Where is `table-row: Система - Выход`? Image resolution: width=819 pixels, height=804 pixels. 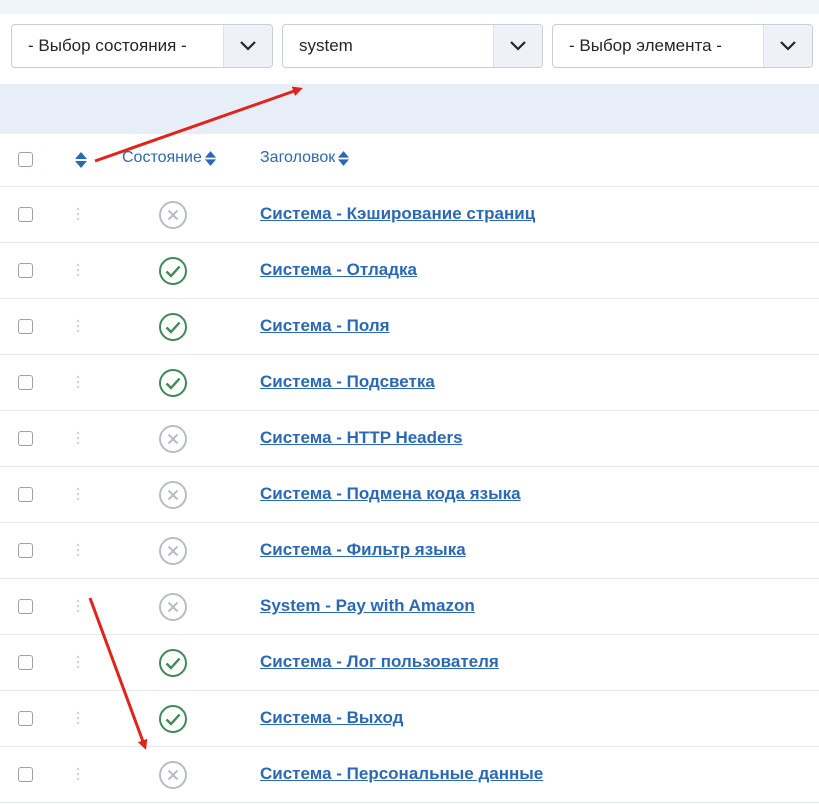
table-row: Система - Выход is located at coordinates (409, 719).